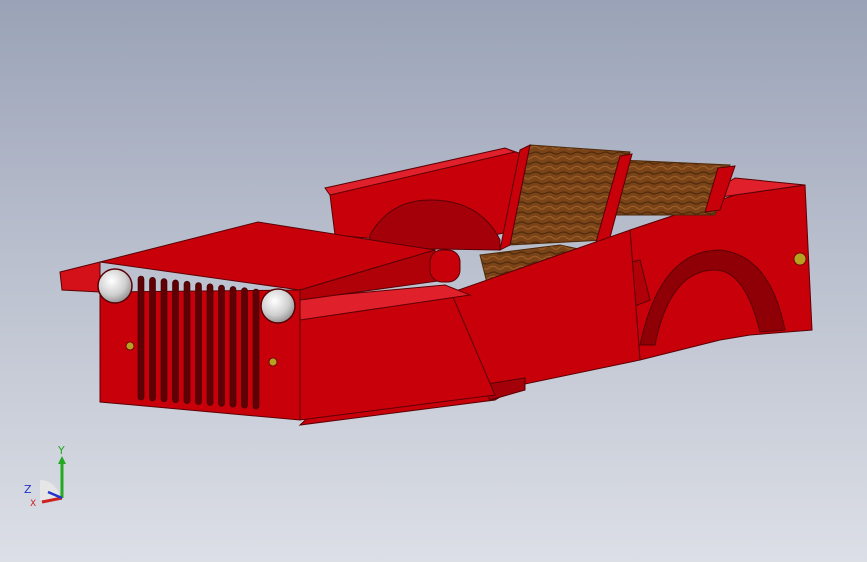 The image size is (867, 562). I want to click on windshield-hinge, so click(445, 266).